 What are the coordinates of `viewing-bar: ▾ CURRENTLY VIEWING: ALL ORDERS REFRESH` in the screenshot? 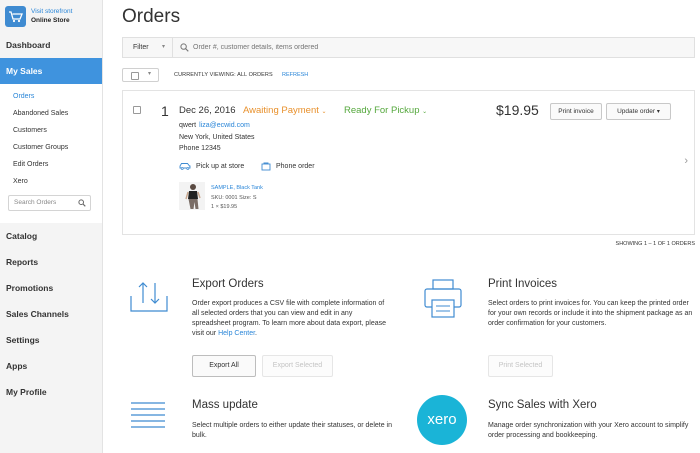 It's located at (408, 75).